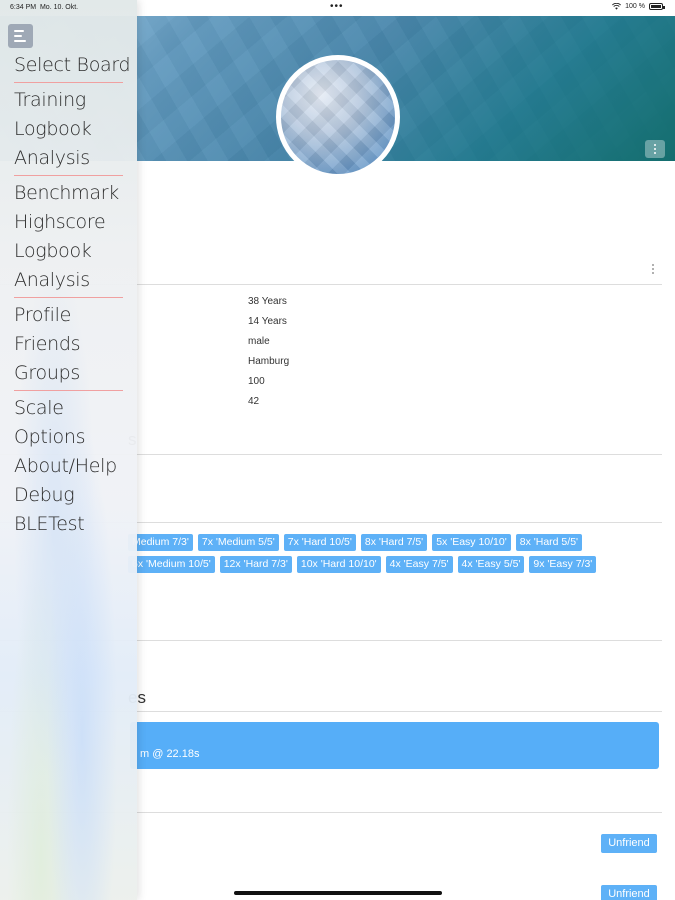 Image resolution: width=675 pixels, height=900 pixels. I want to click on battery-percent: 100 %, so click(635, 6).